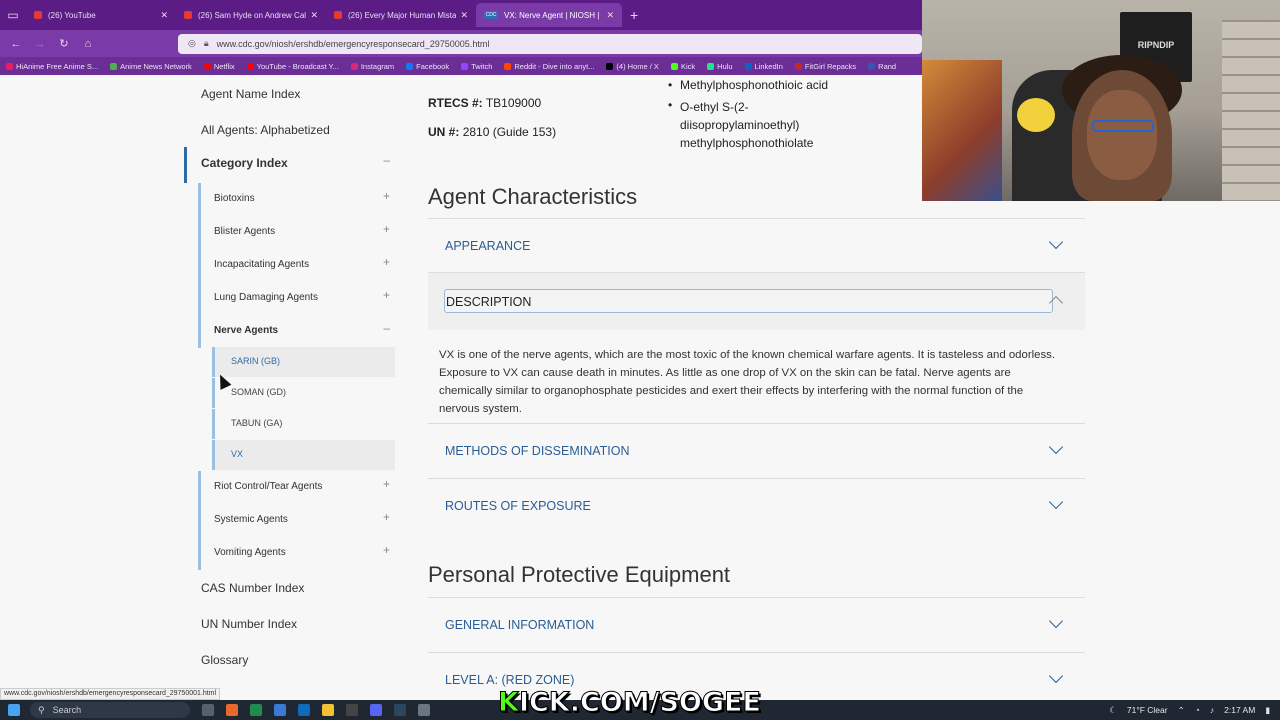  I want to click on bookmark-item: LinkedIn, so click(763, 66).